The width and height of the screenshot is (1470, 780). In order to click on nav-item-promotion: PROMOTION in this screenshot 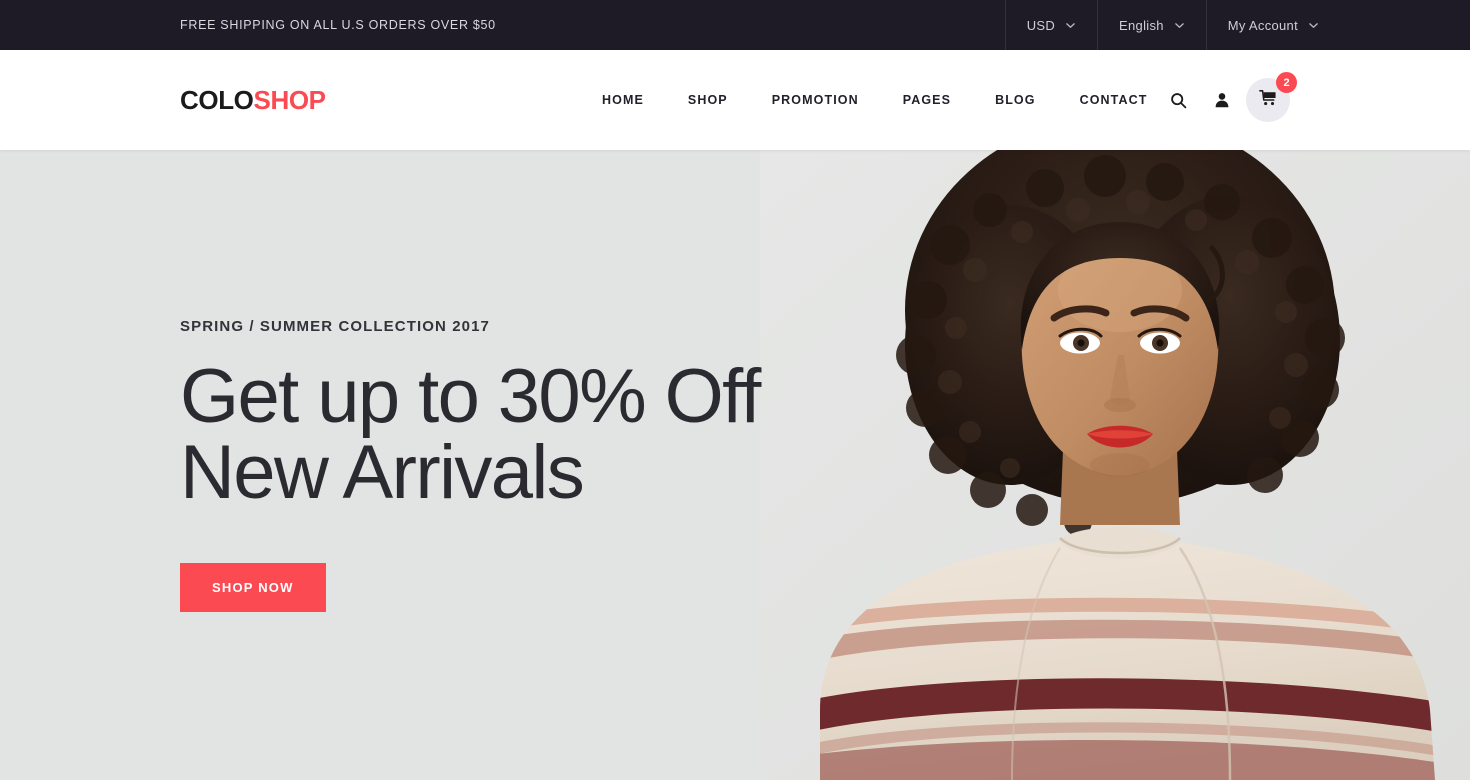, I will do `click(815, 100)`.